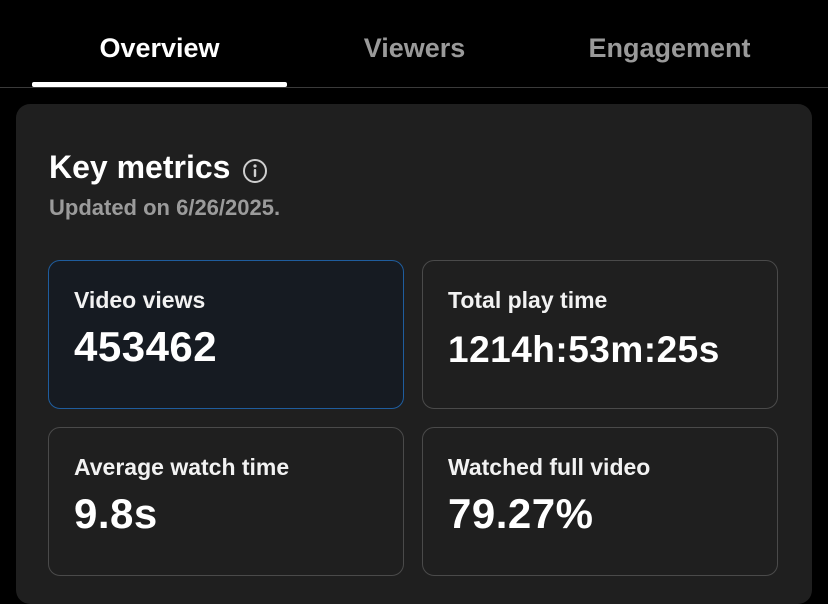 The width and height of the screenshot is (828, 604). Describe the element at coordinates (521, 513) in the screenshot. I see `metric-value: 79.27%` at that location.